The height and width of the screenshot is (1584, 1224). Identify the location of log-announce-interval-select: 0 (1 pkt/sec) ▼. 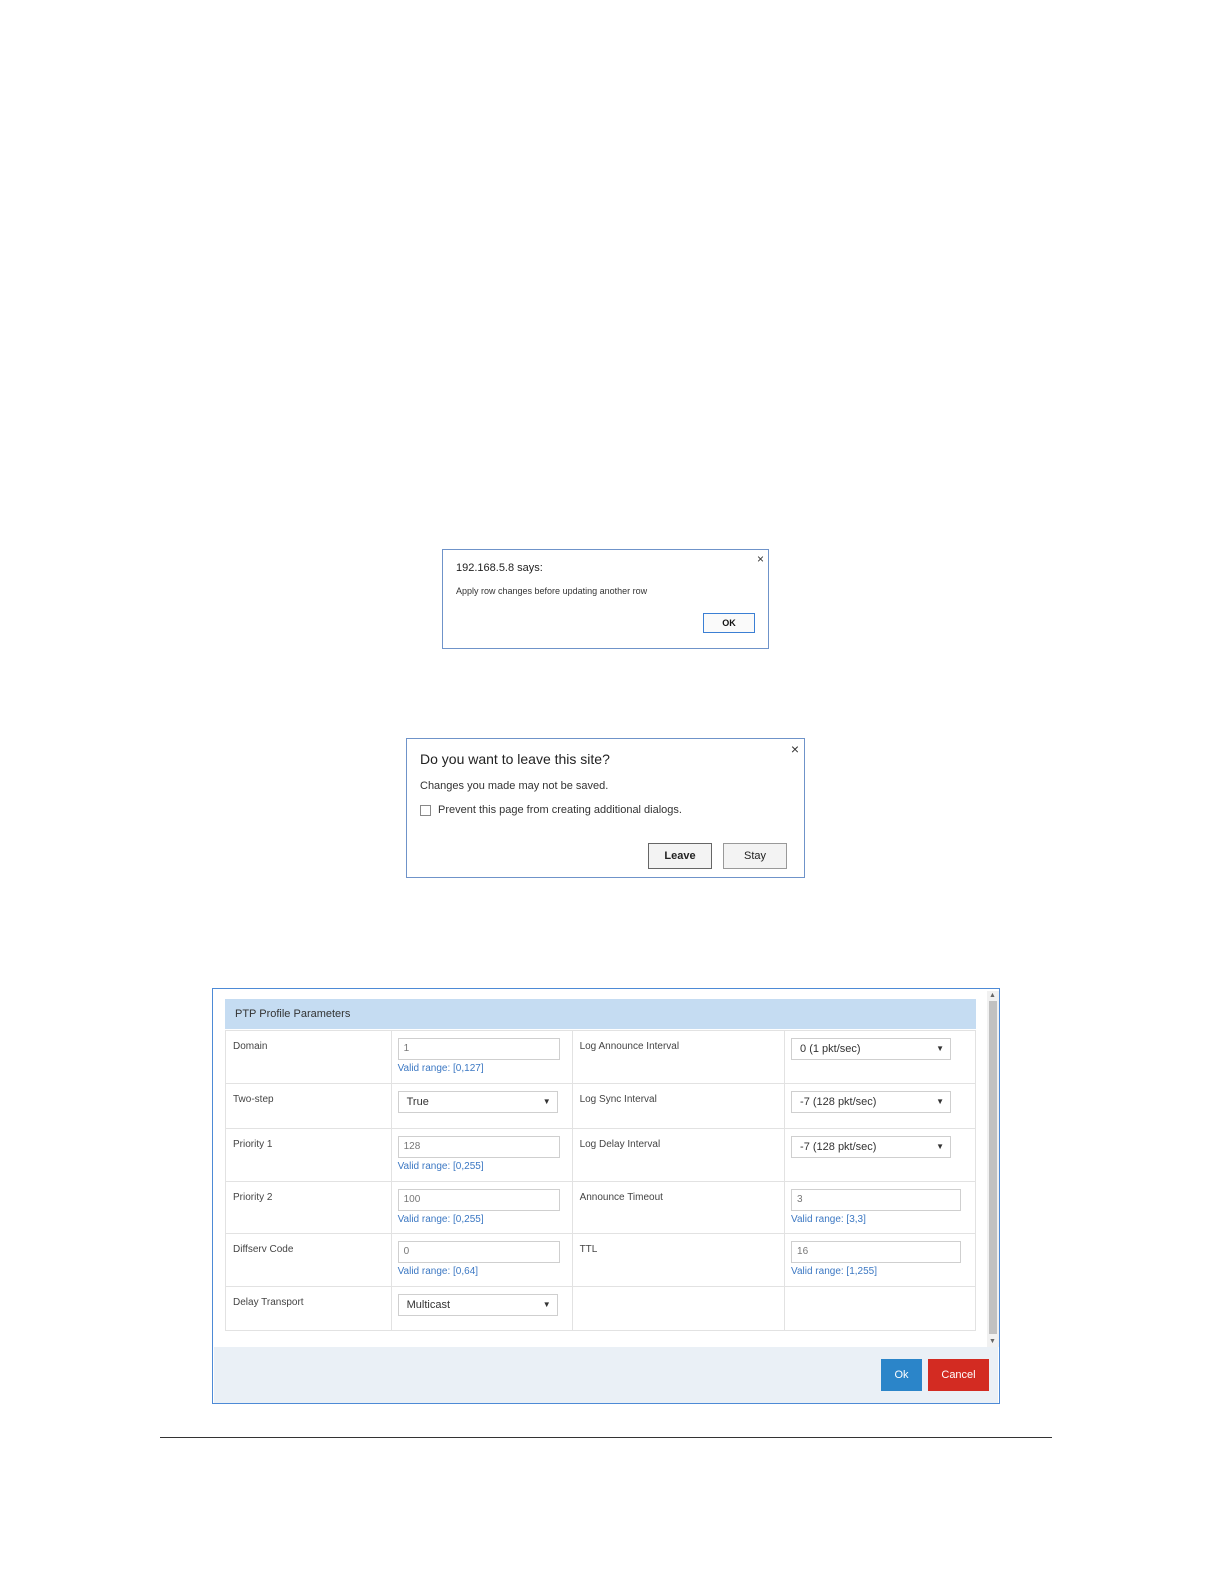
(871, 1049).